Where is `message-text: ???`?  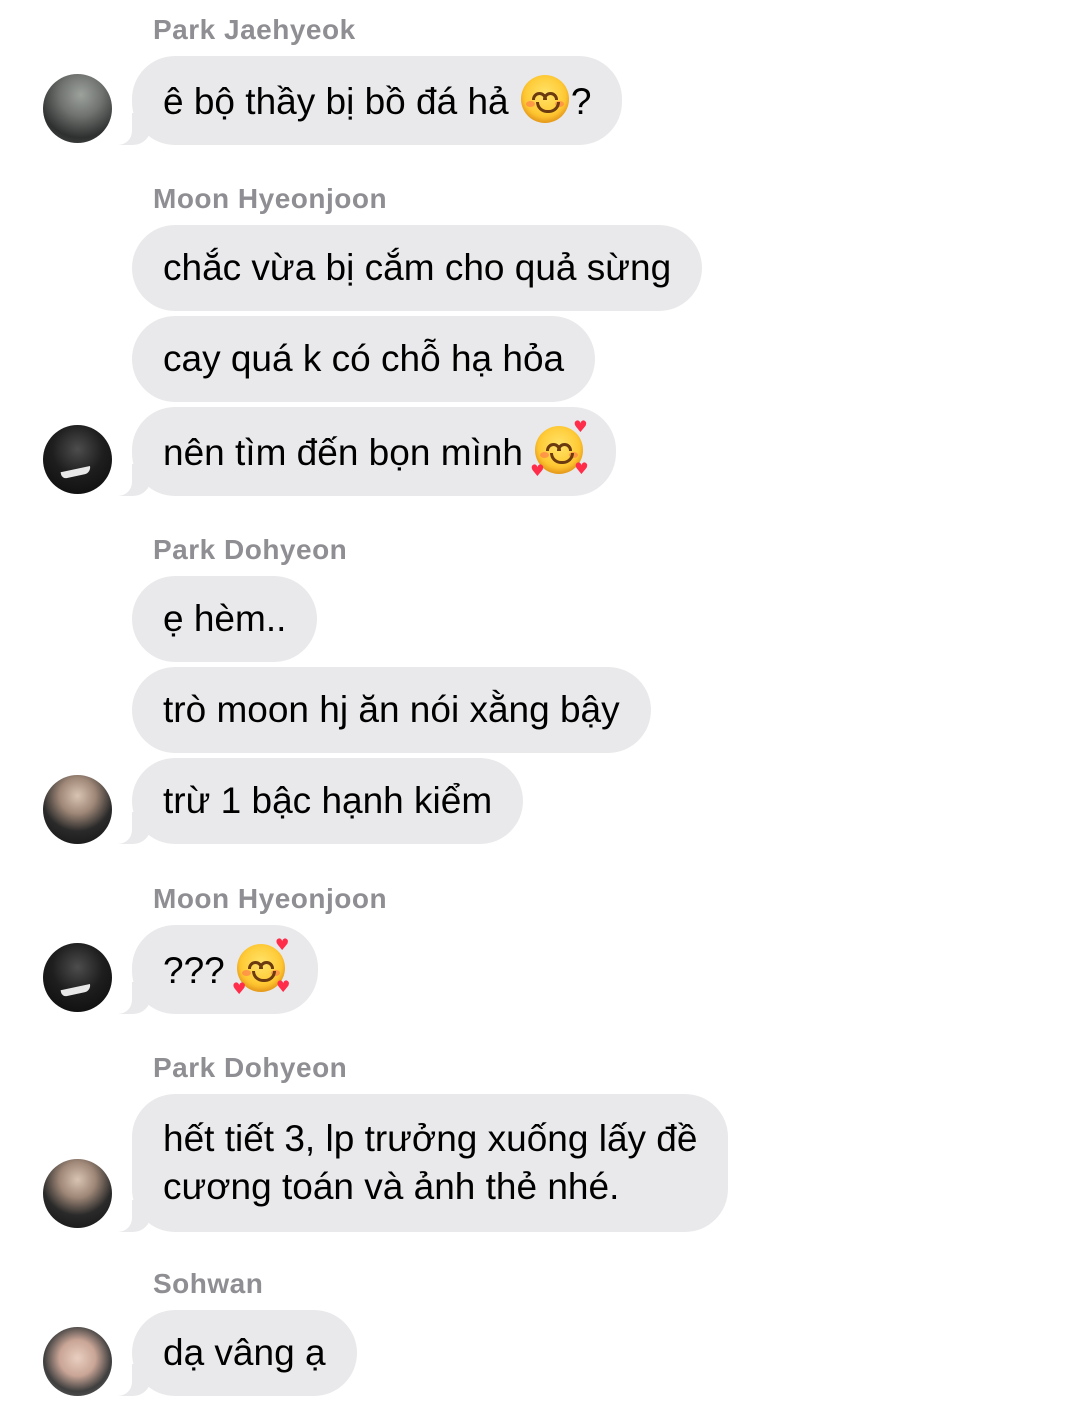
message-text: ??? is located at coordinates (199, 970).